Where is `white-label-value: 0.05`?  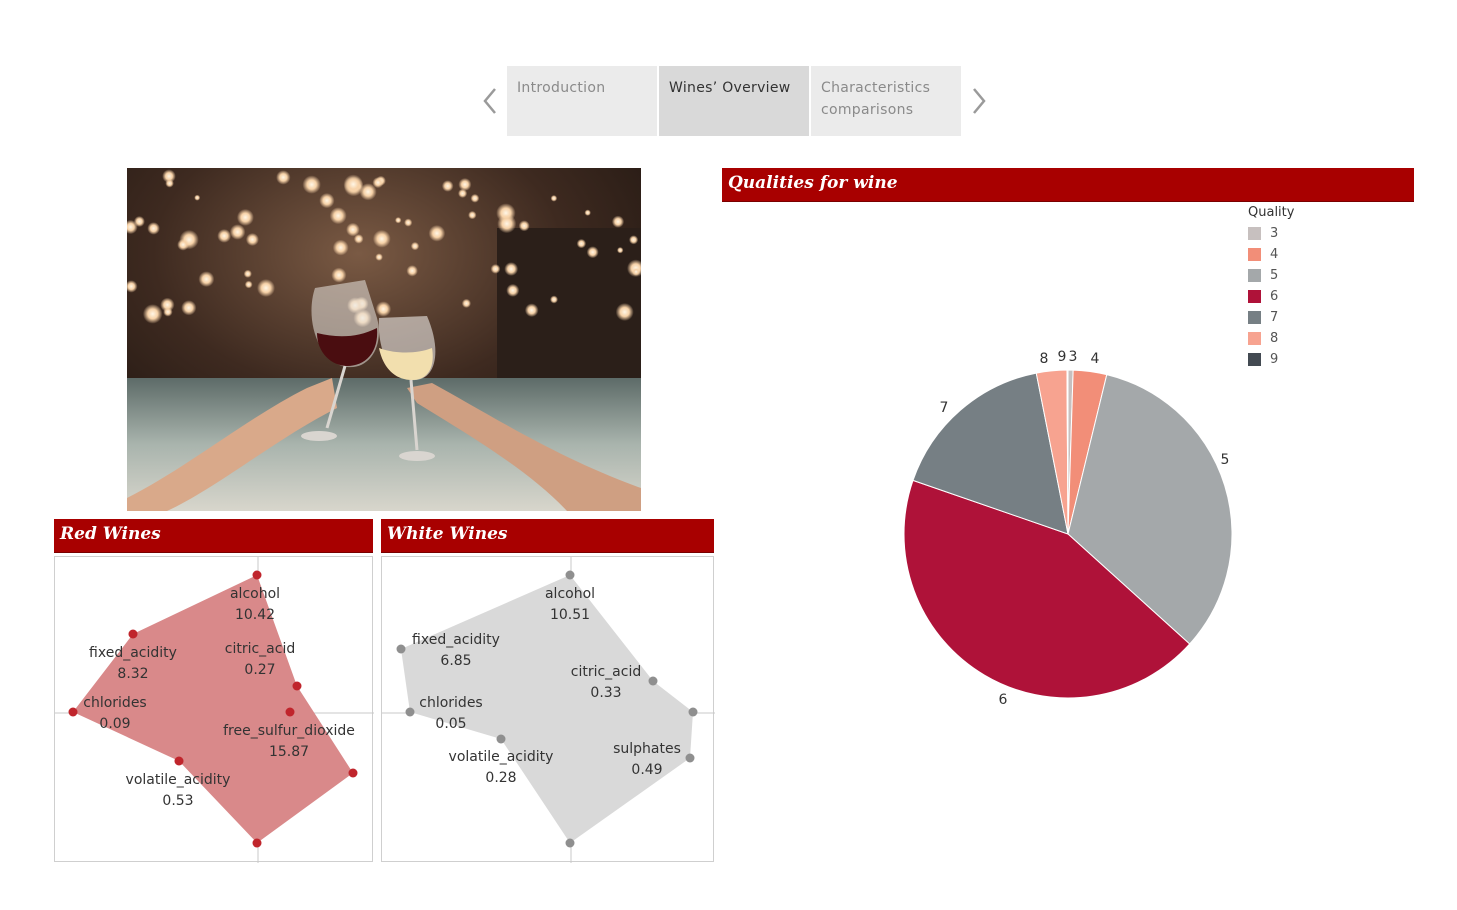
white-label-value: 0.05 is located at coordinates (450, 724).